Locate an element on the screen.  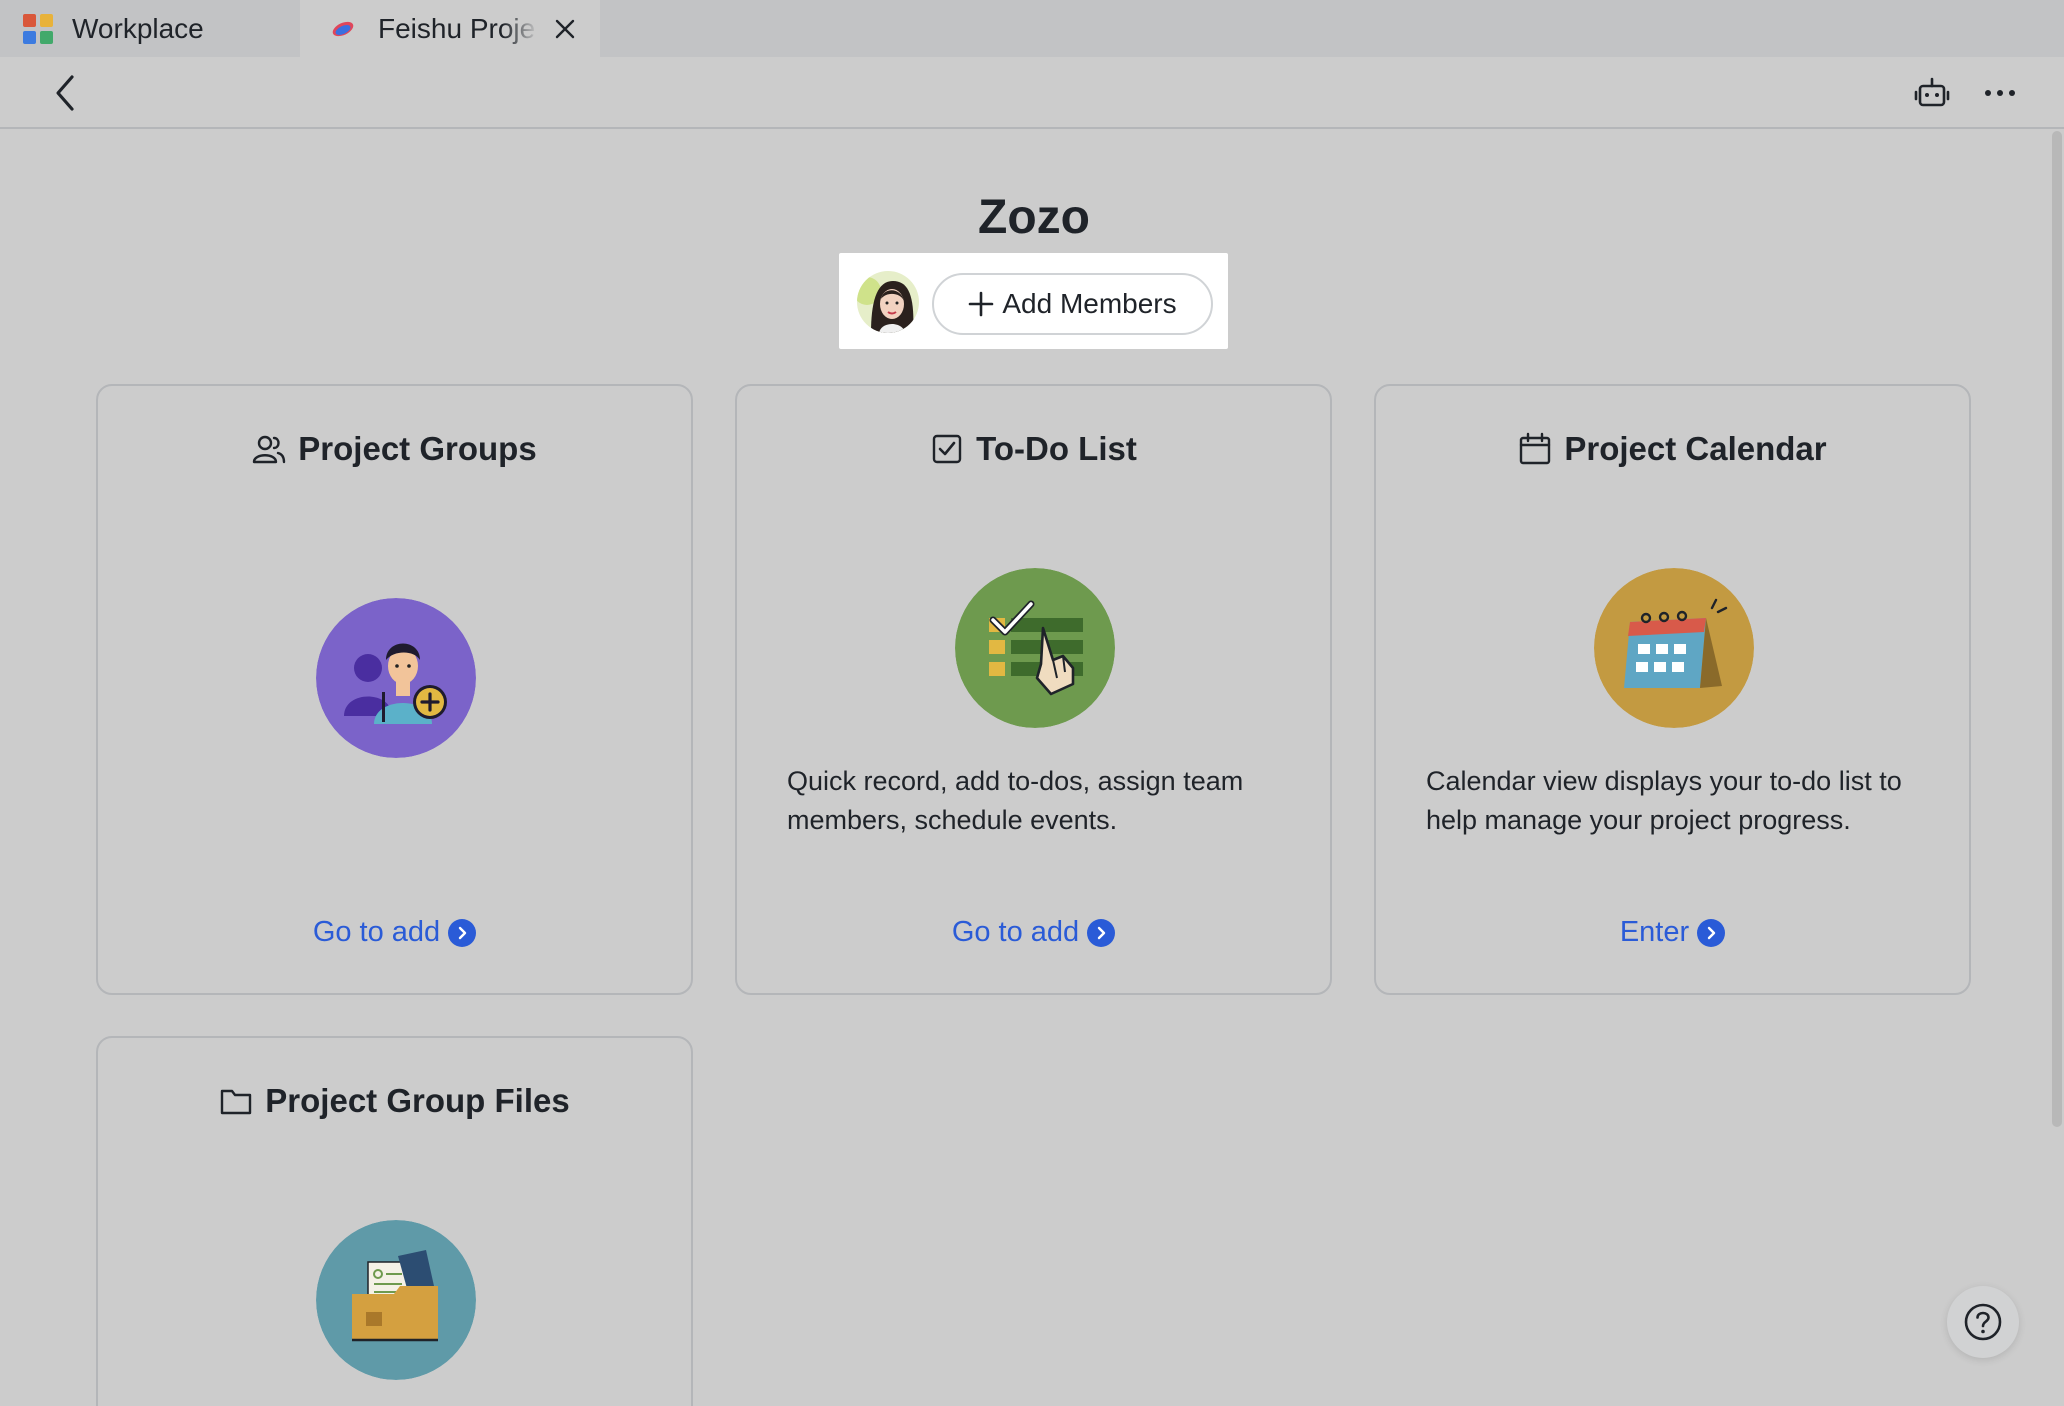
help-button is located at coordinates (1983, 1322).